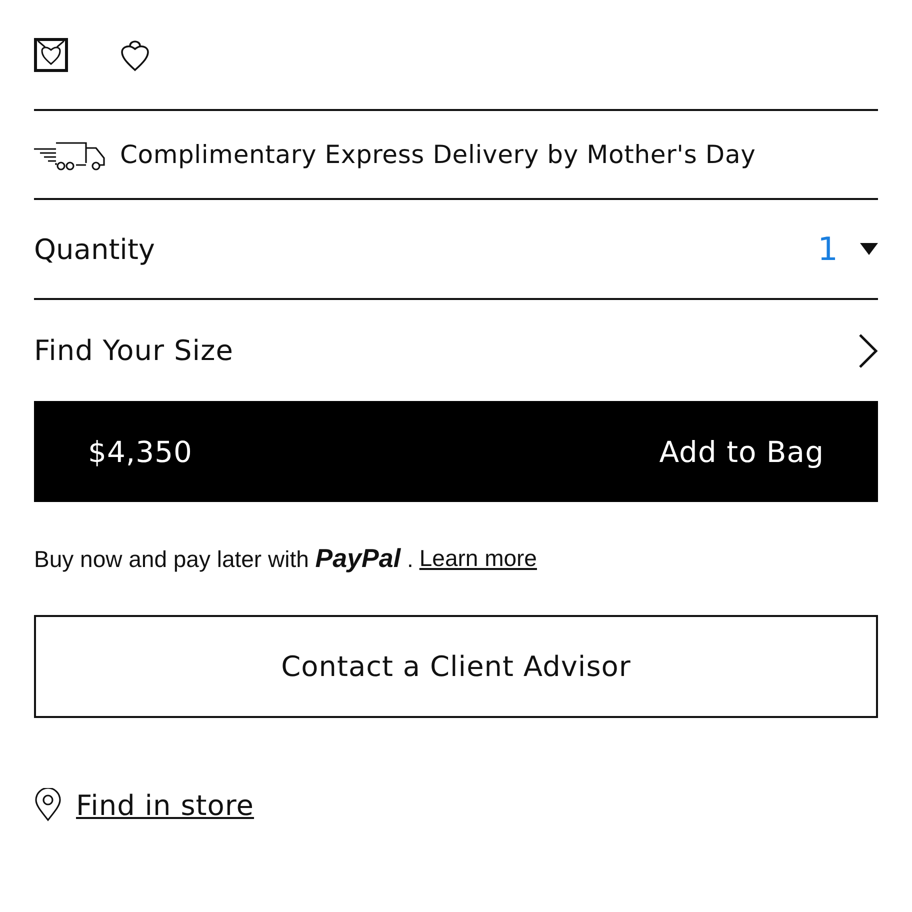  I want to click on chevron-right-icon, so click(868, 350).